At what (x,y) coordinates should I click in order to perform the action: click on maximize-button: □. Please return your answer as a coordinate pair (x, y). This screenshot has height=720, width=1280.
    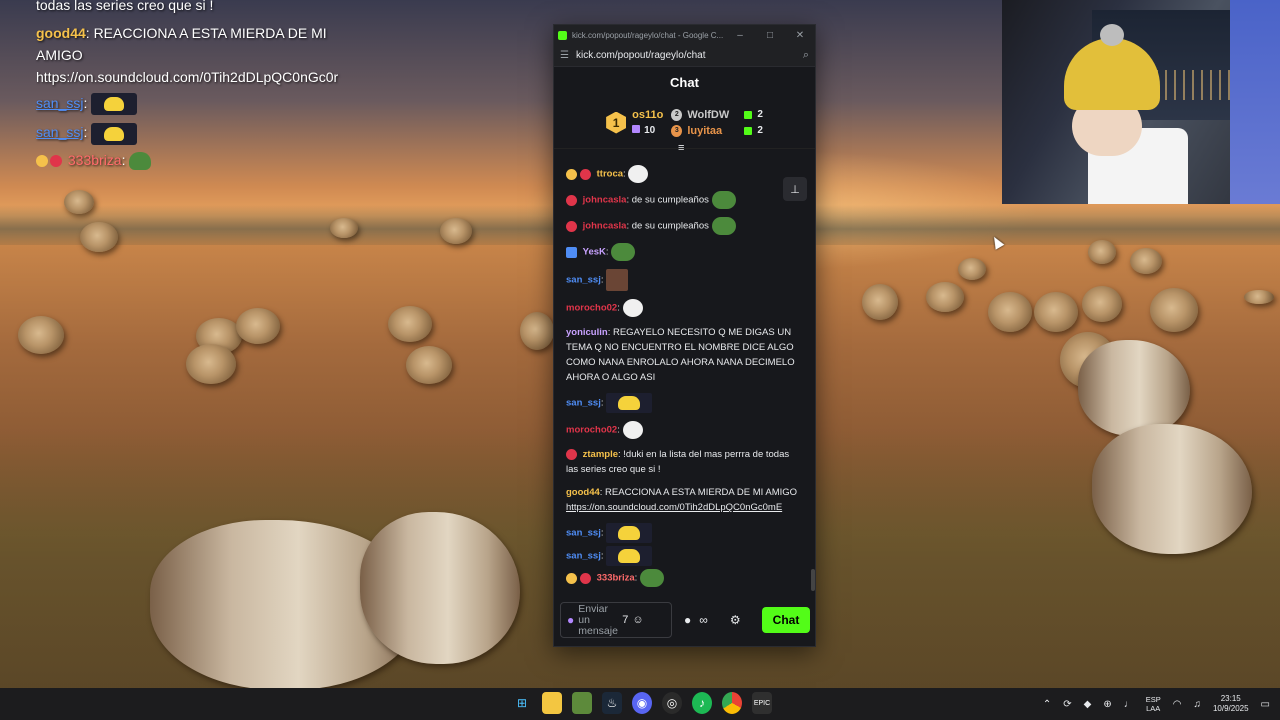
    Looking at the image, I should click on (770, 35).